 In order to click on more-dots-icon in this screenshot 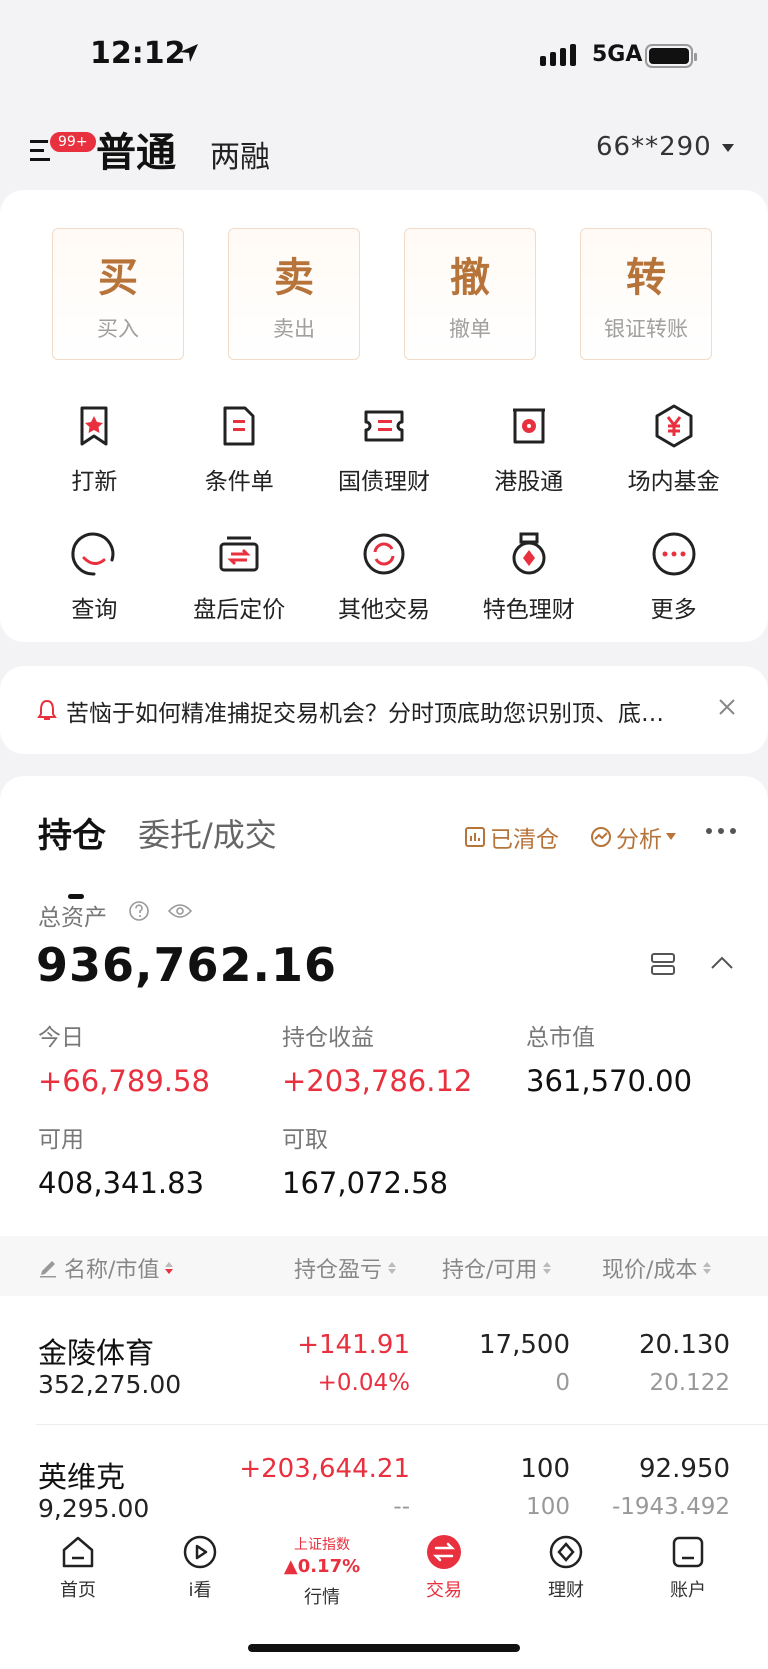, I will do `click(674, 554)`.